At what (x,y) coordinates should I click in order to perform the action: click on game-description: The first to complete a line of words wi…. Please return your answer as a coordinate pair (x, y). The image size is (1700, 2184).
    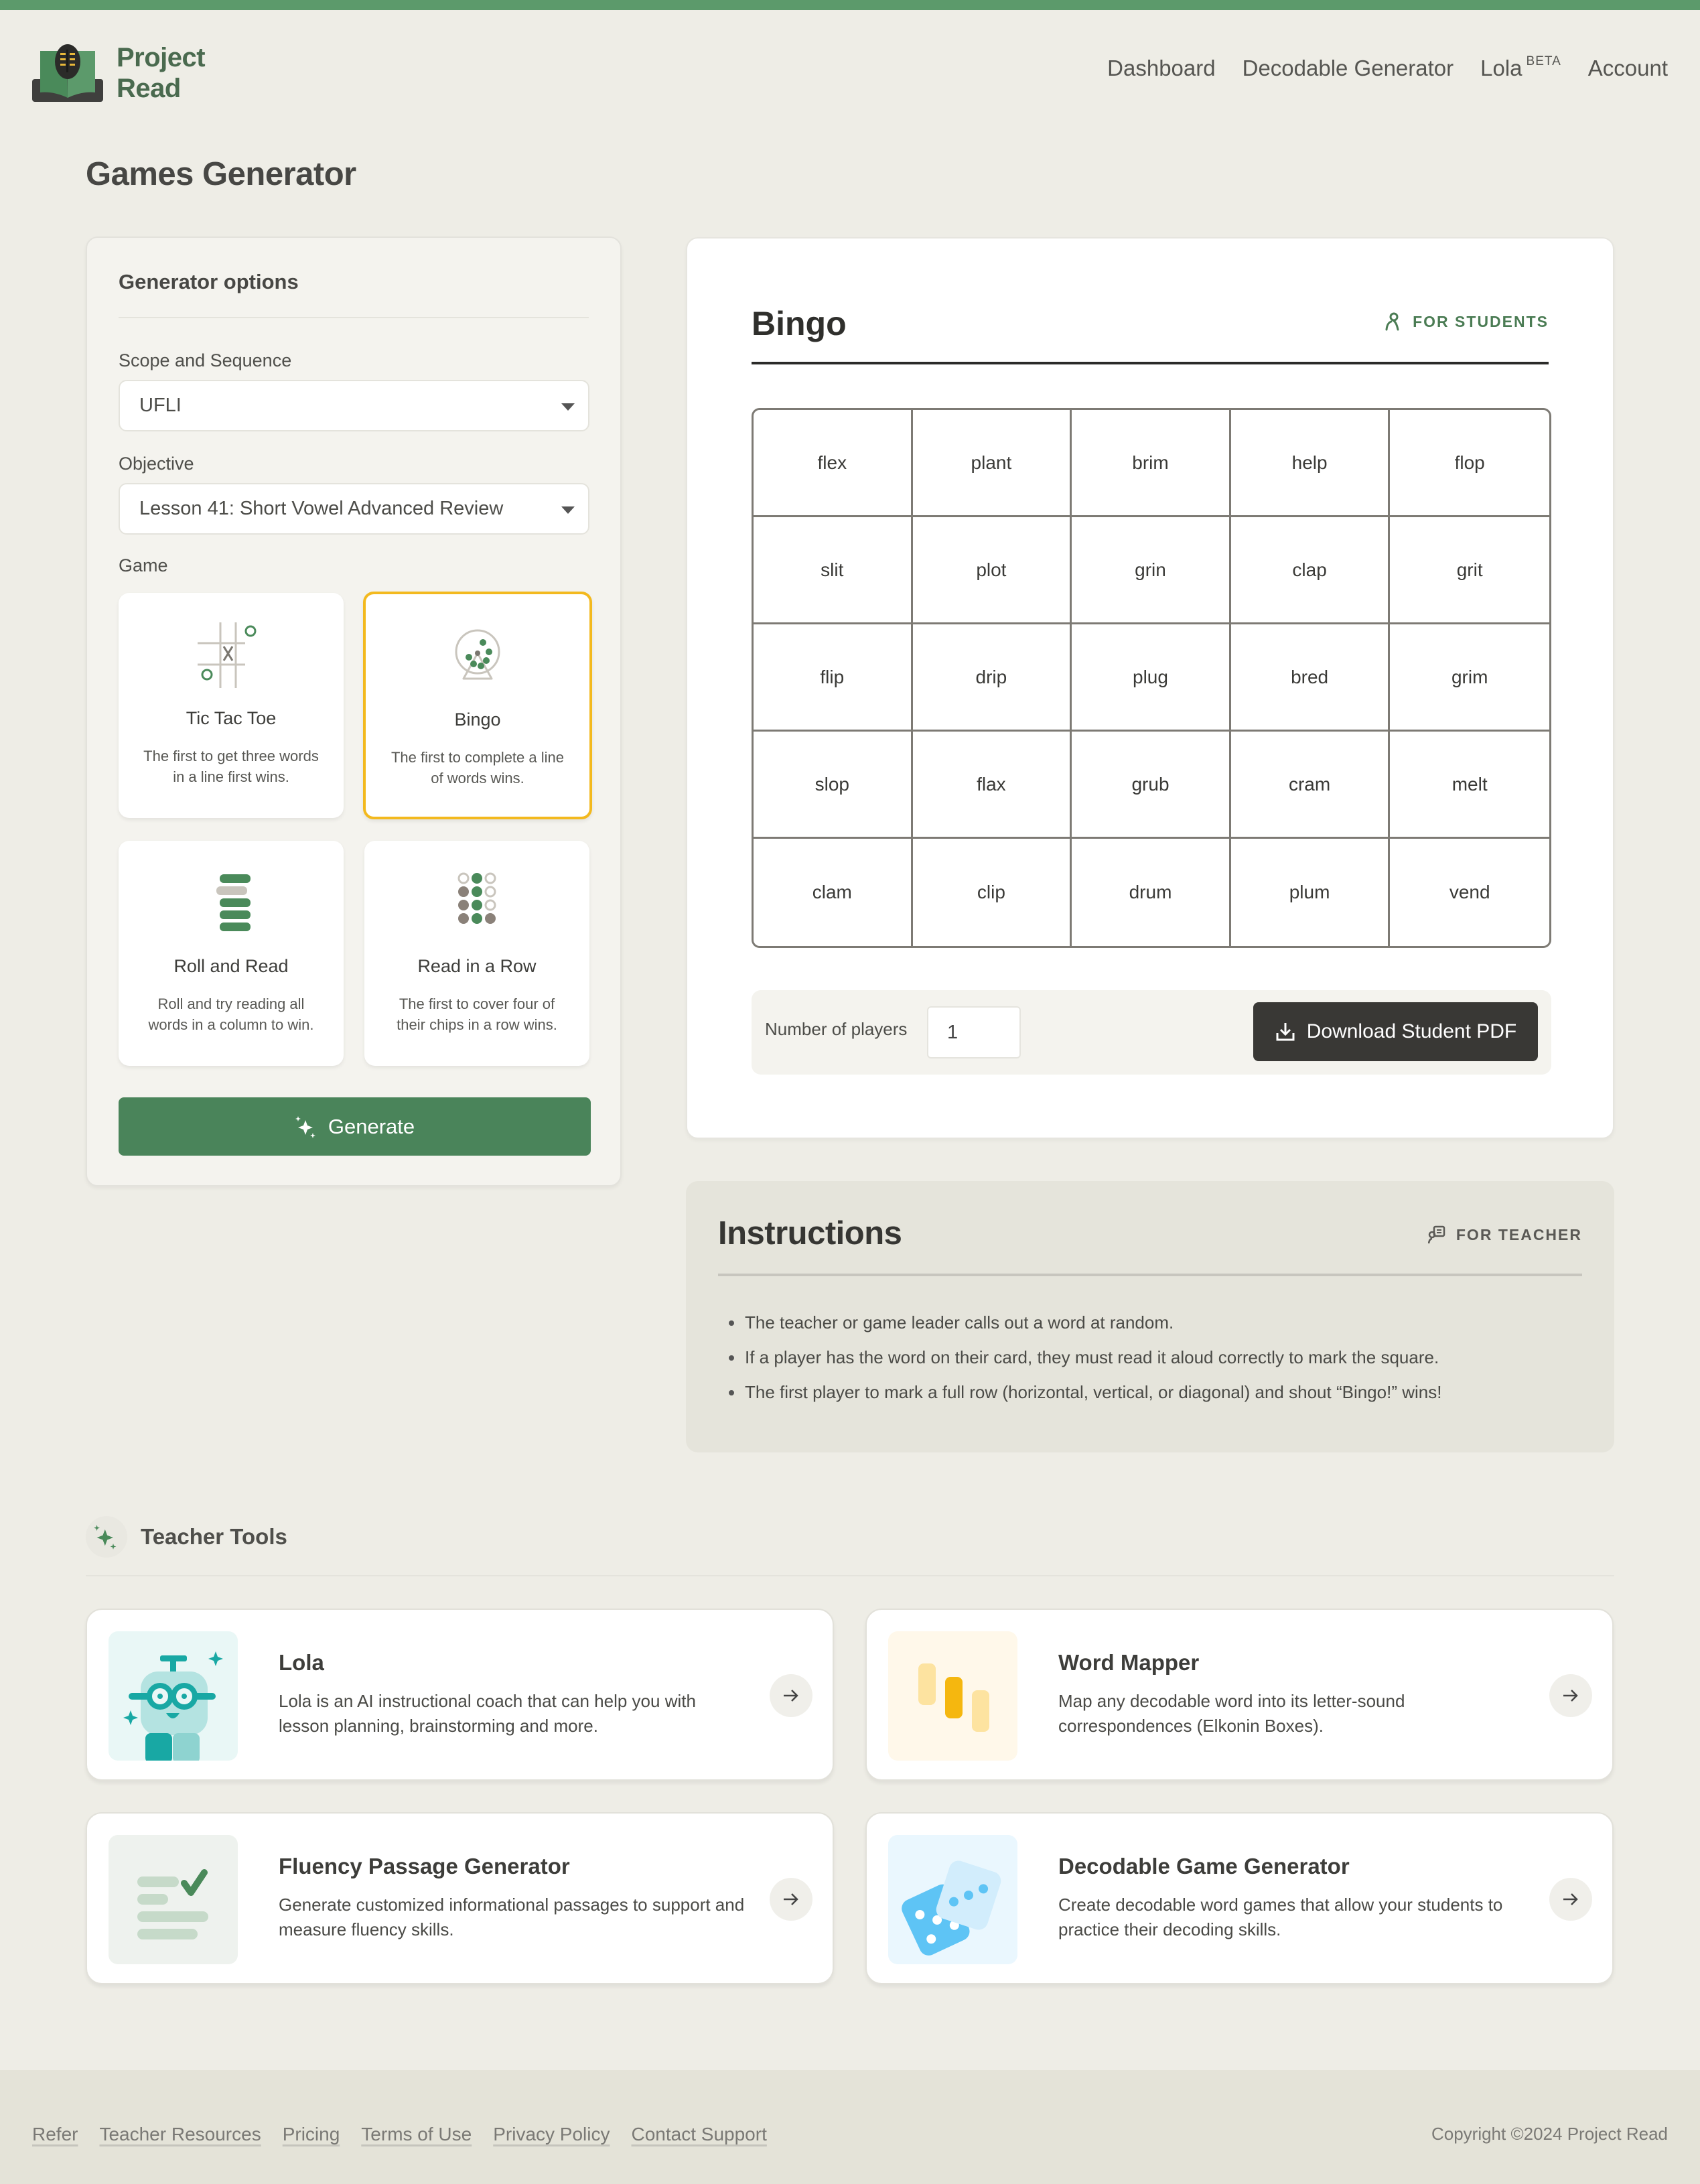
    Looking at the image, I should click on (477, 768).